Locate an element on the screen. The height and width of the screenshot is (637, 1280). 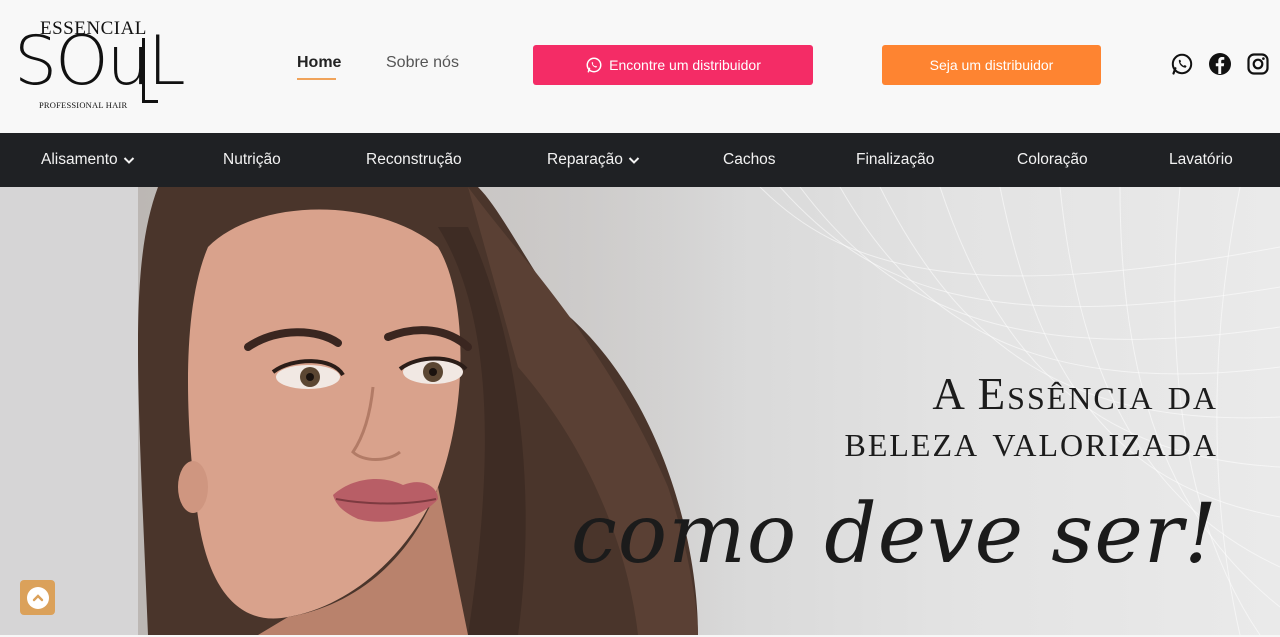
hero-headline: A Essência da beleza valorizada is located at coordinates (1031, 418).